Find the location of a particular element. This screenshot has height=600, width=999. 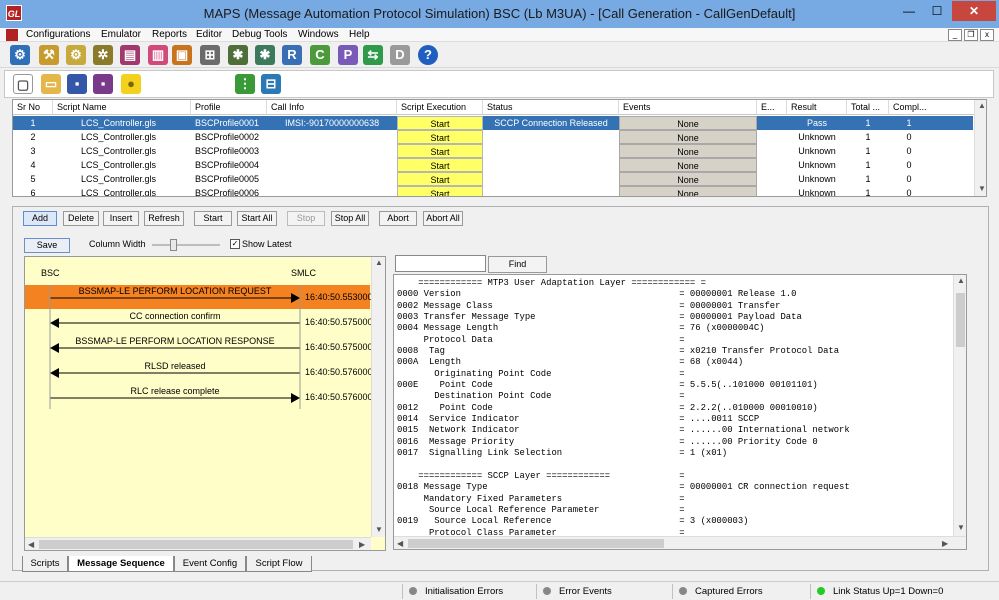

show-latest-checkbox: ✓ is located at coordinates (235, 244).